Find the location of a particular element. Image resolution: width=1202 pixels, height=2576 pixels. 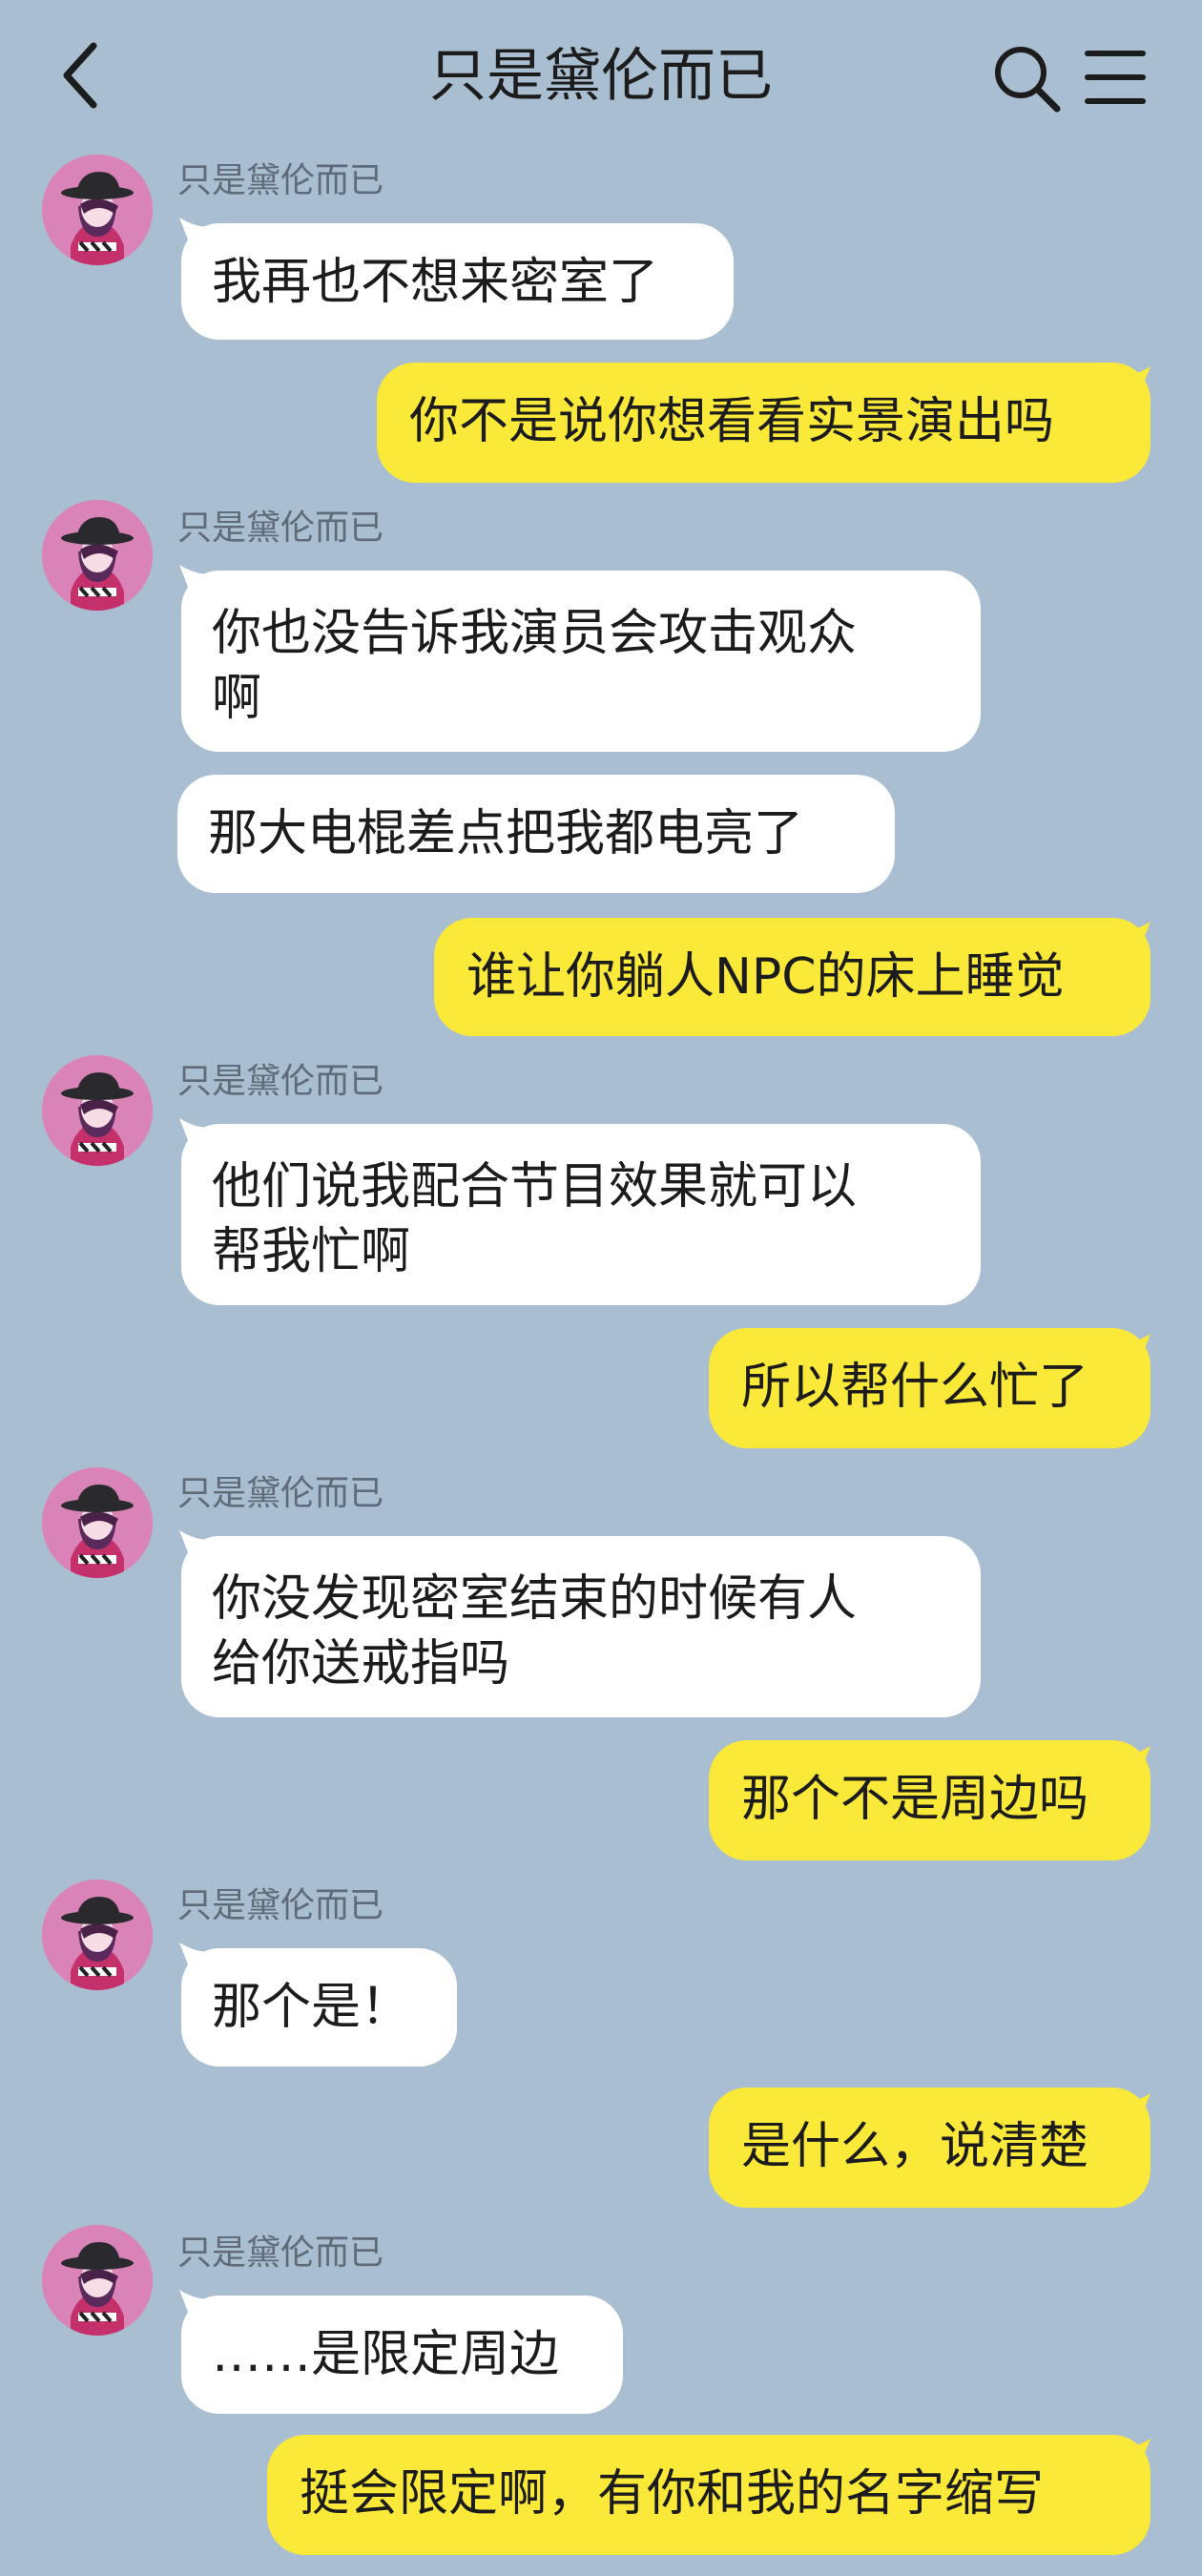

message-bubble-incoming: 那个是！ is located at coordinates (319, 2007).